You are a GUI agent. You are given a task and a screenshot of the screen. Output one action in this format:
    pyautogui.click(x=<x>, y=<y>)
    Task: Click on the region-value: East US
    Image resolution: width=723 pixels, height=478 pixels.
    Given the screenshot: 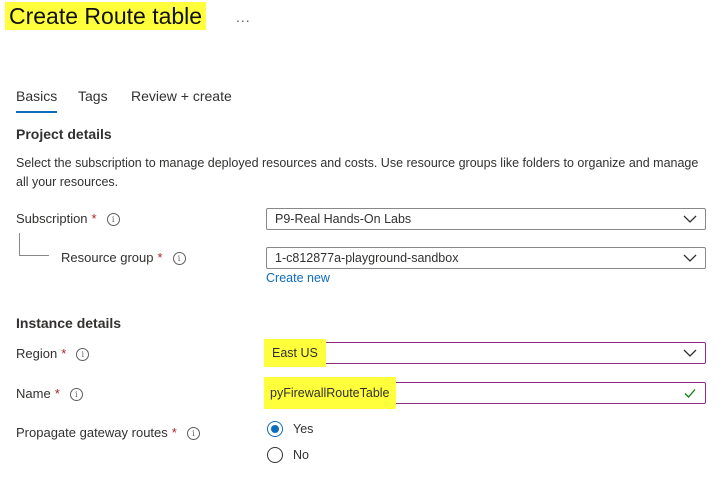 What is the action you would take?
    pyautogui.click(x=295, y=353)
    